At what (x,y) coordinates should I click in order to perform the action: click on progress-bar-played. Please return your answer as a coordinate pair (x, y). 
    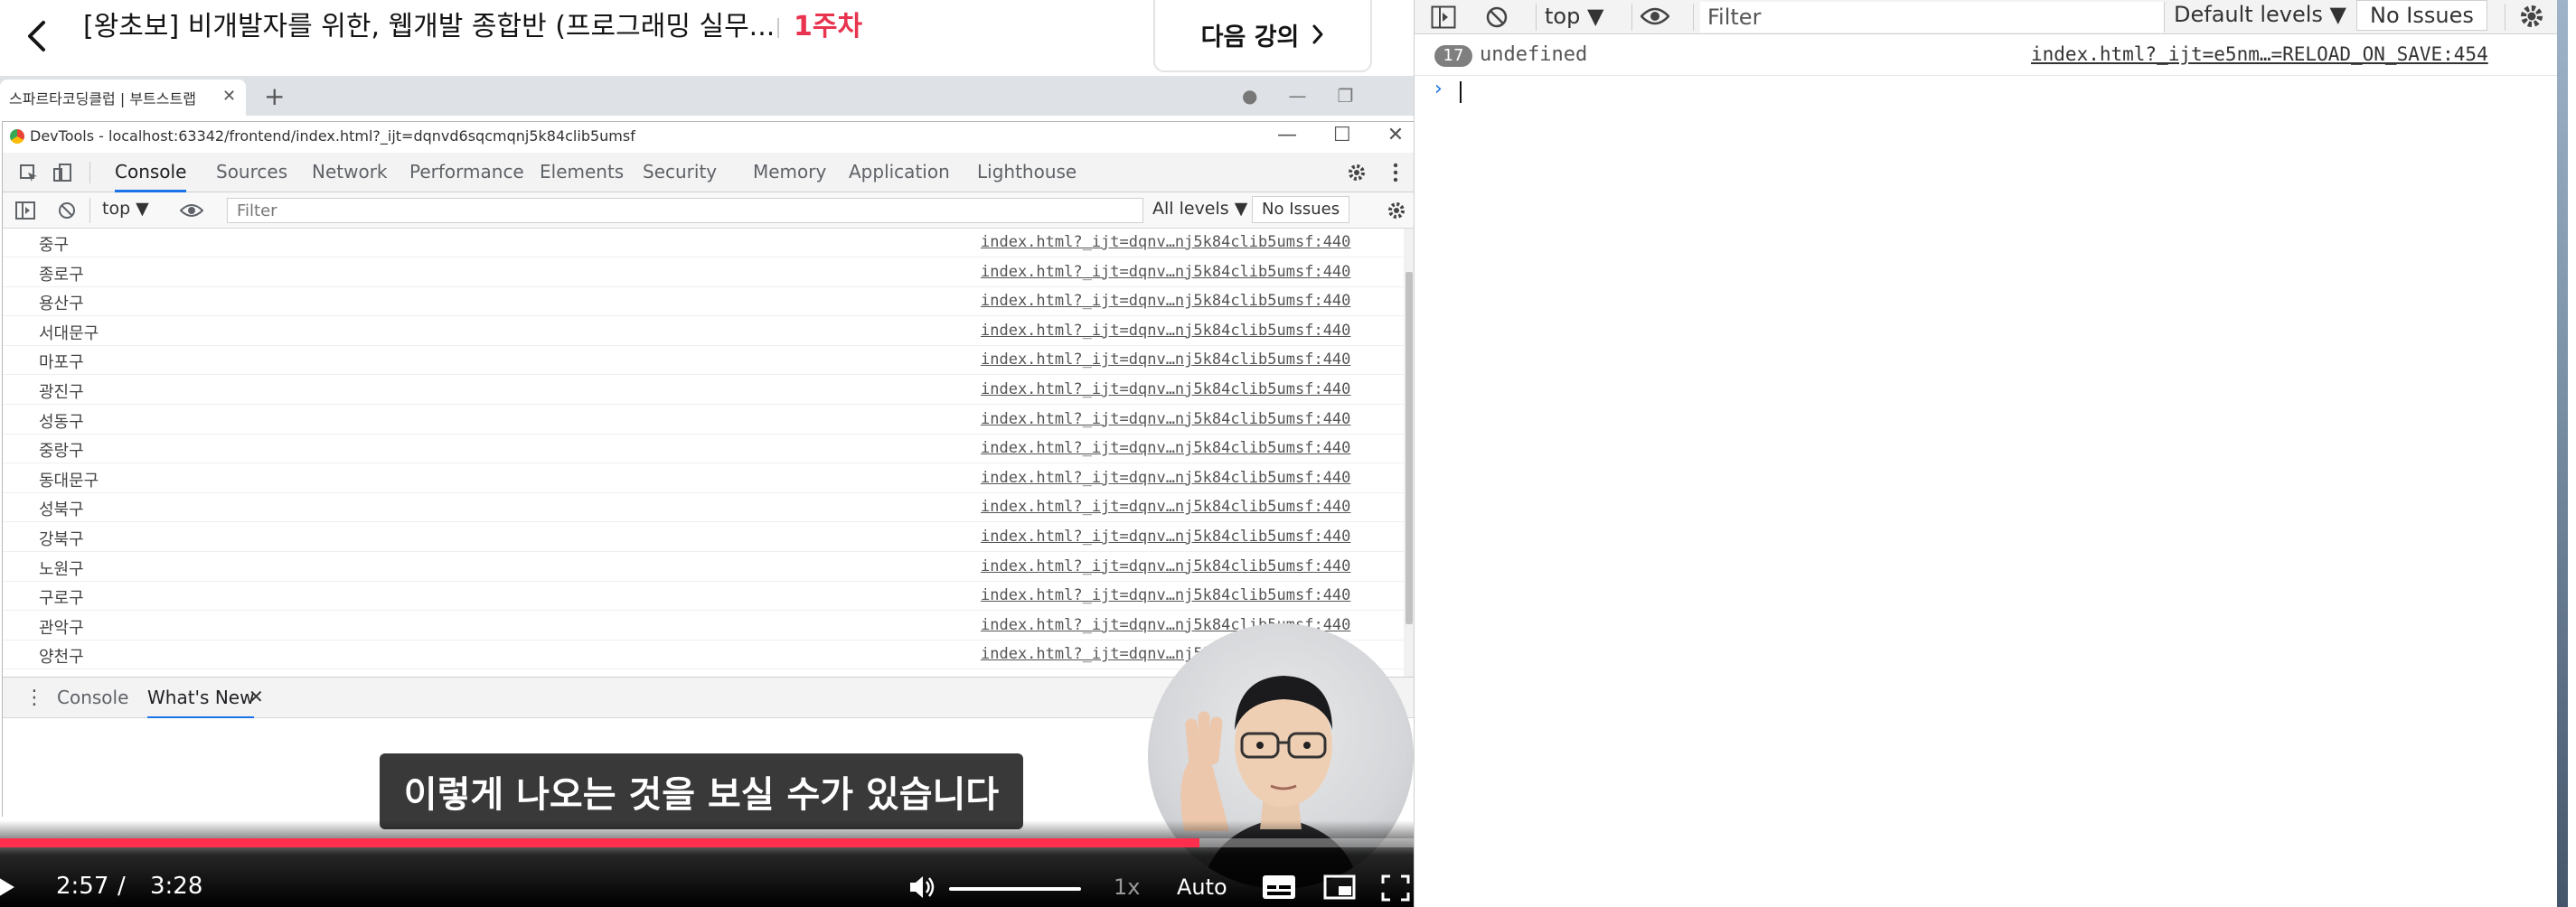
    Looking at the image, I should click on (600, 842).